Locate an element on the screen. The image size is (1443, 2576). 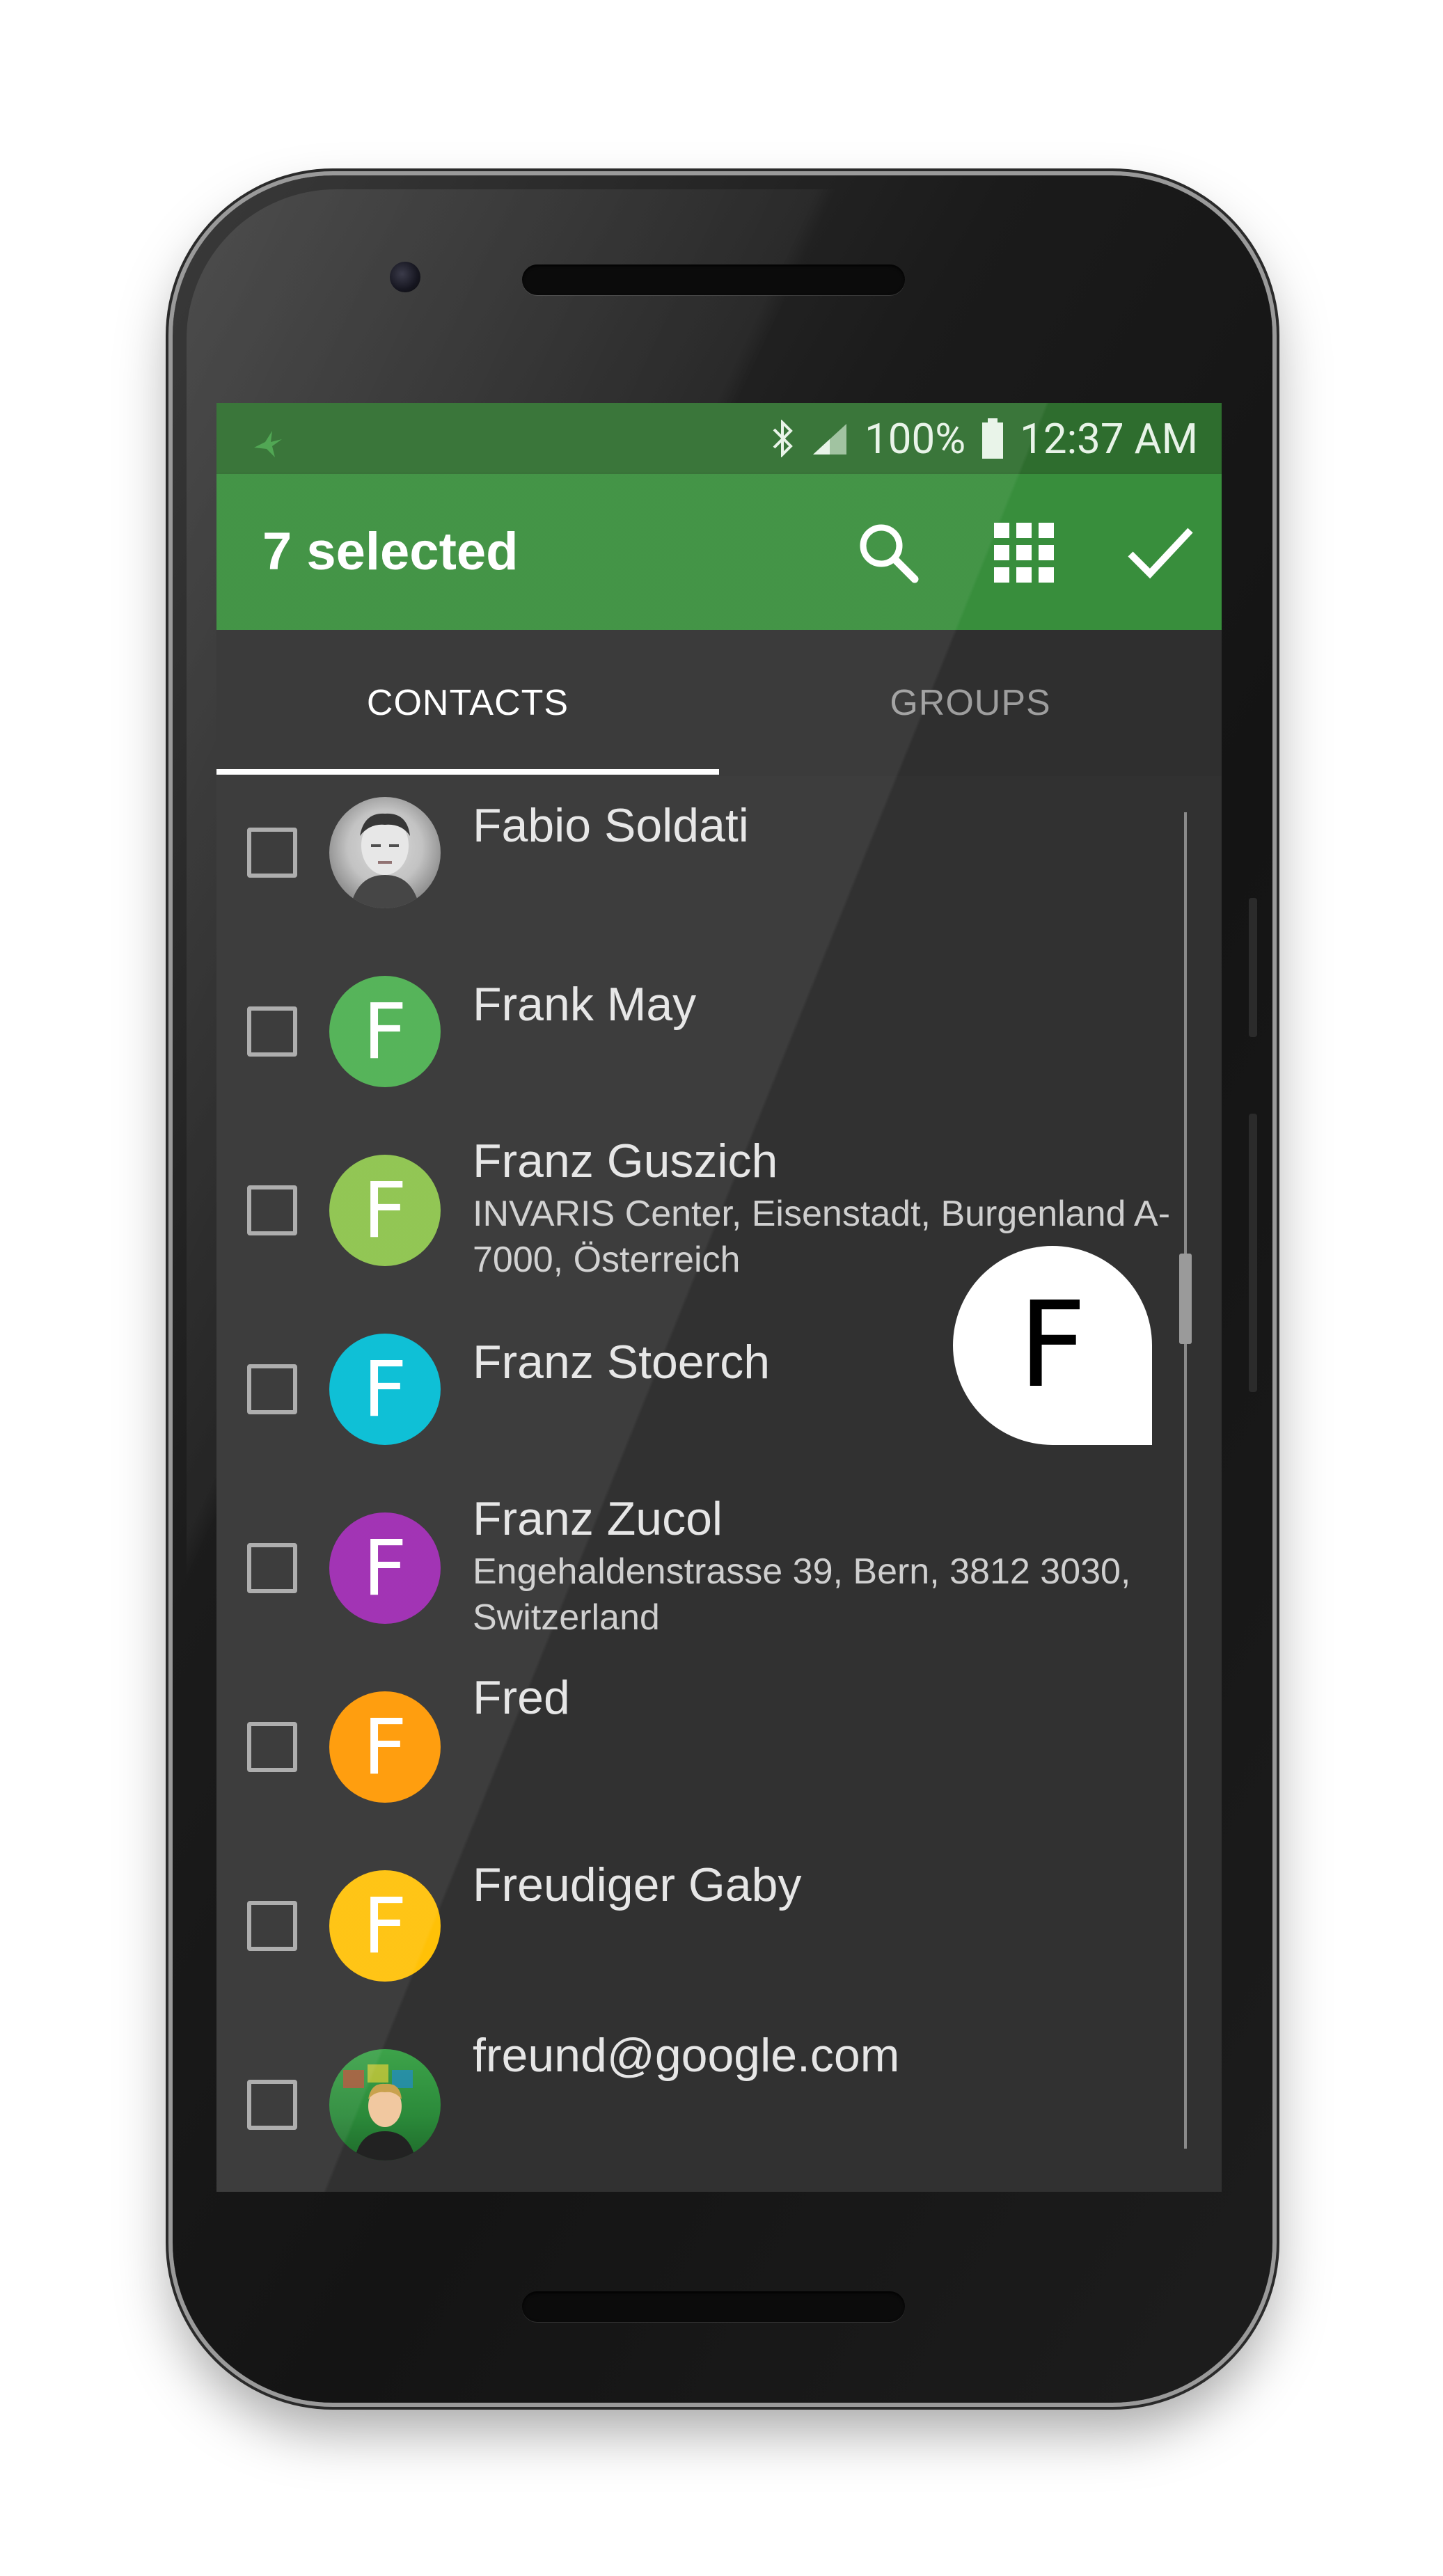
signal-icon is located at coordinates (829, 438).